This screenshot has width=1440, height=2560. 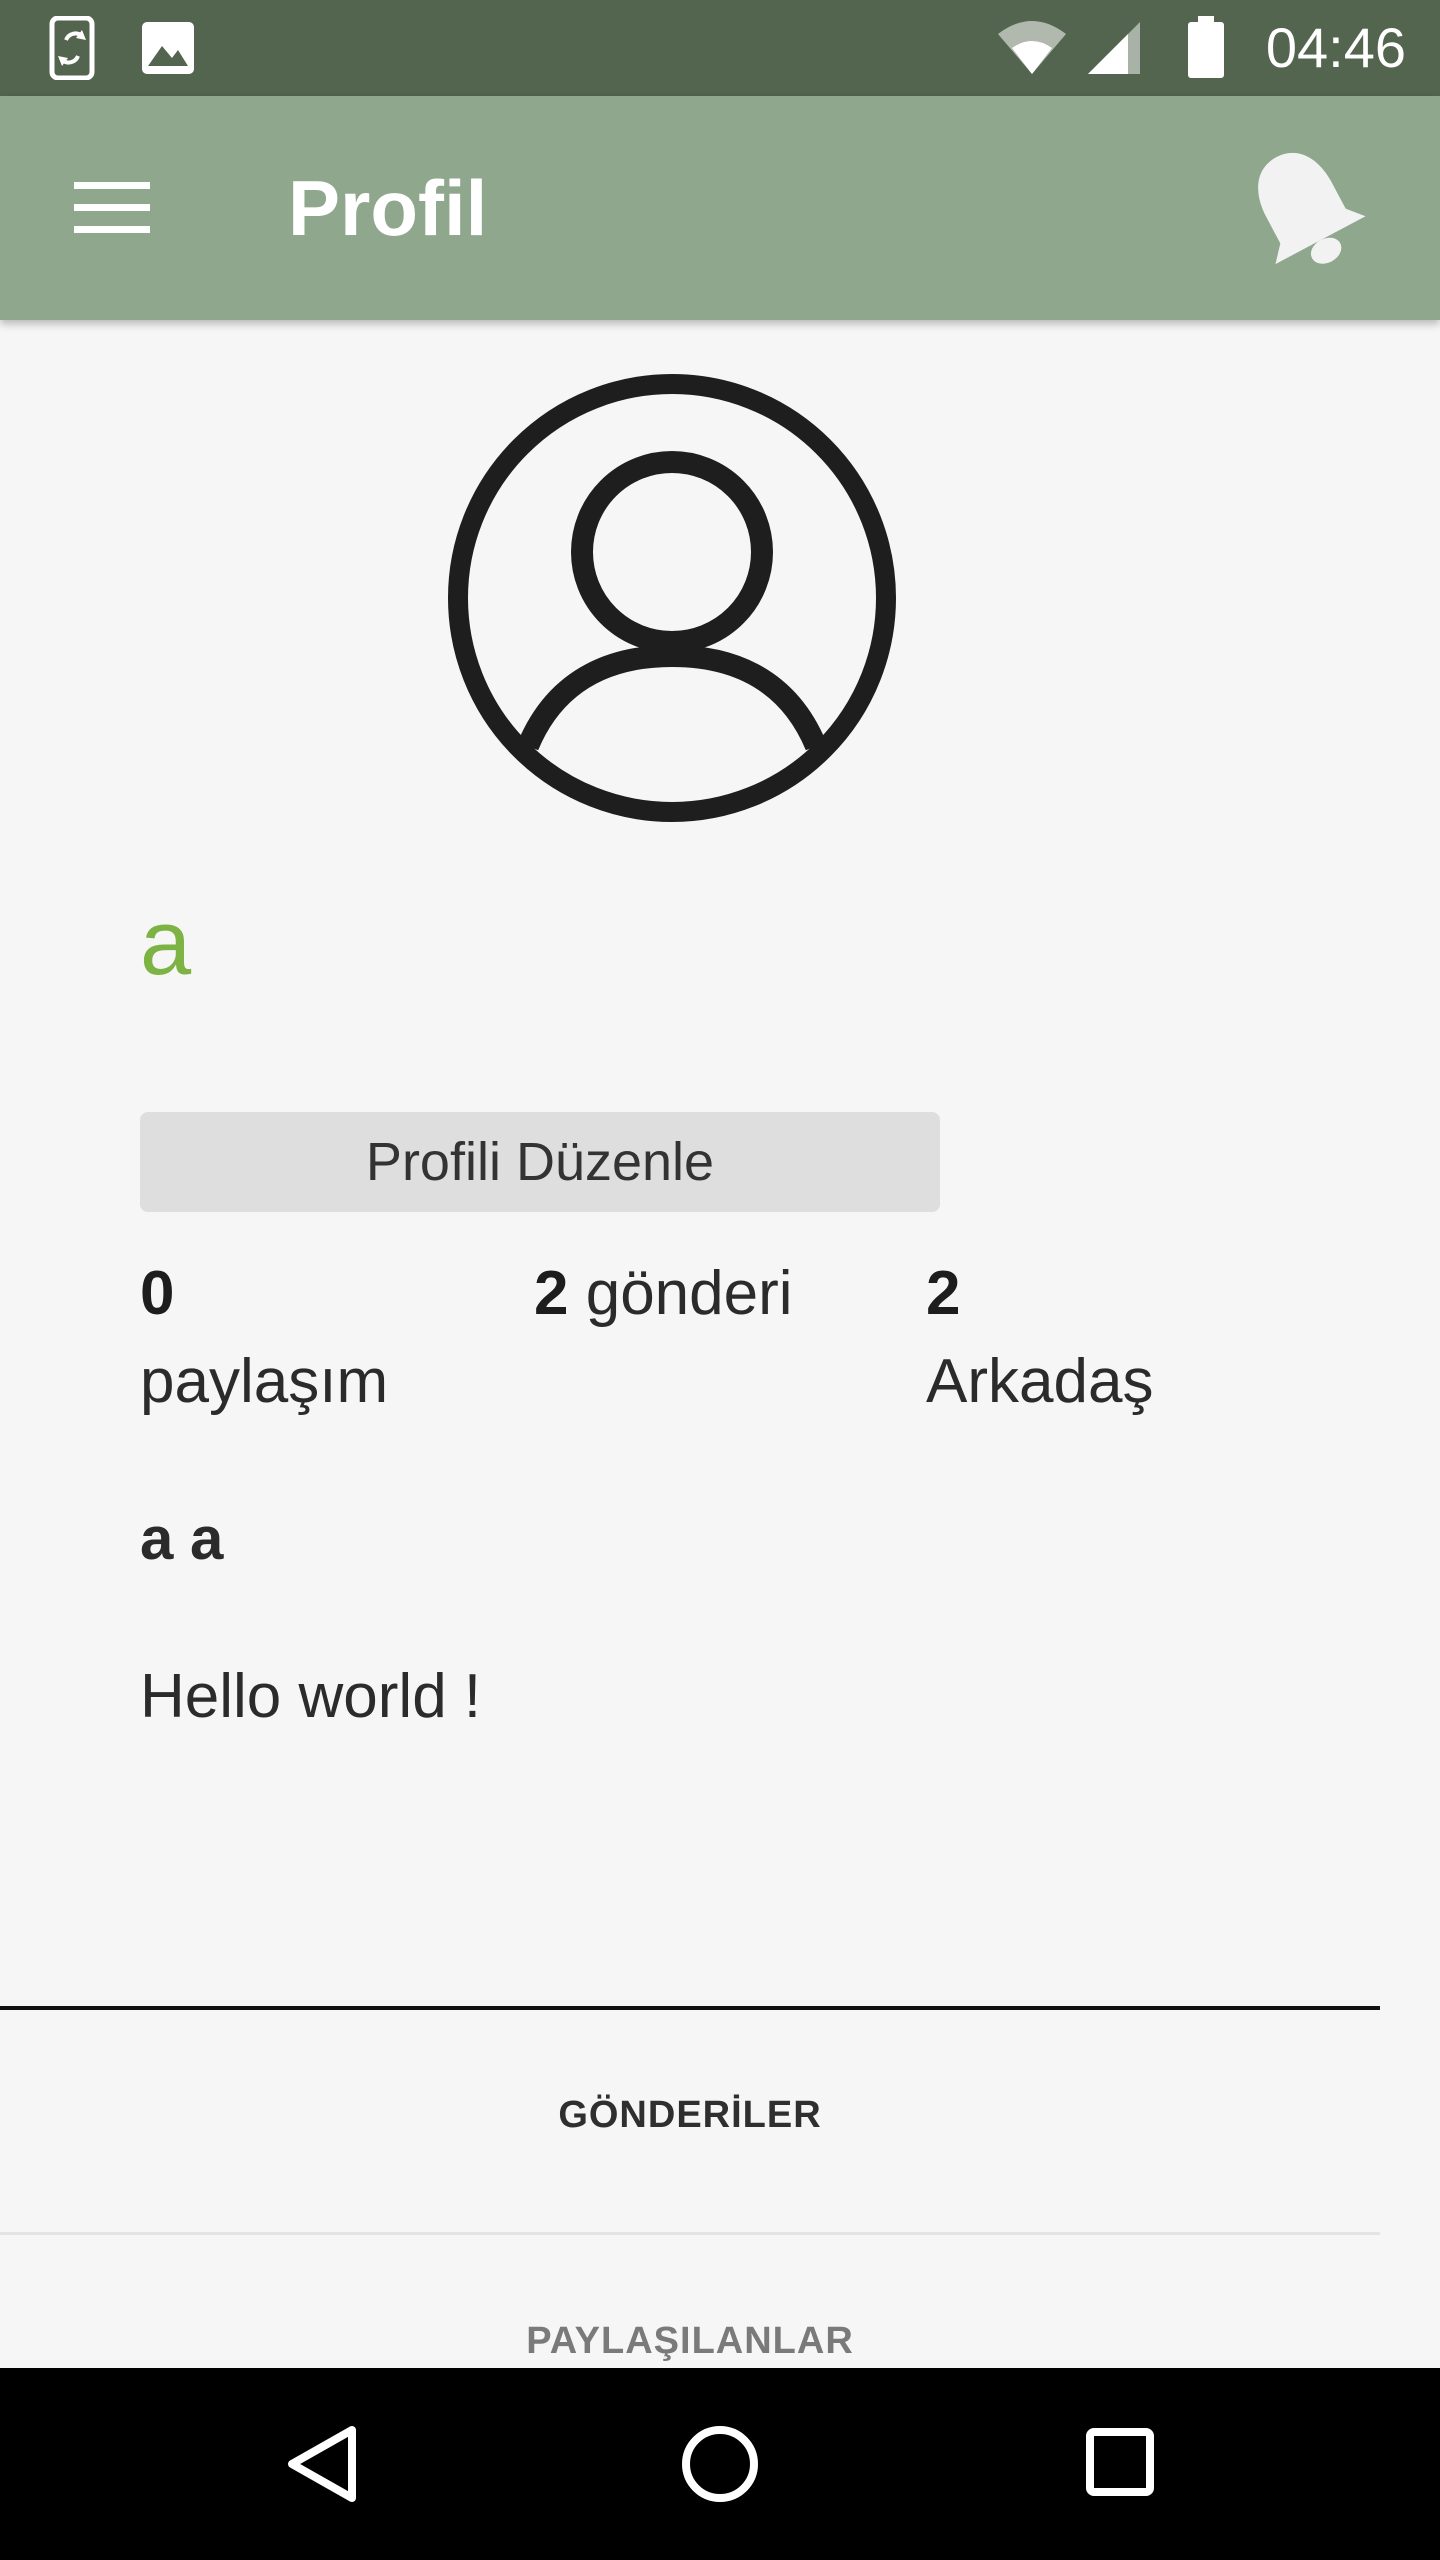 I want to click on recents-button, so click(x=1120, y=2464).